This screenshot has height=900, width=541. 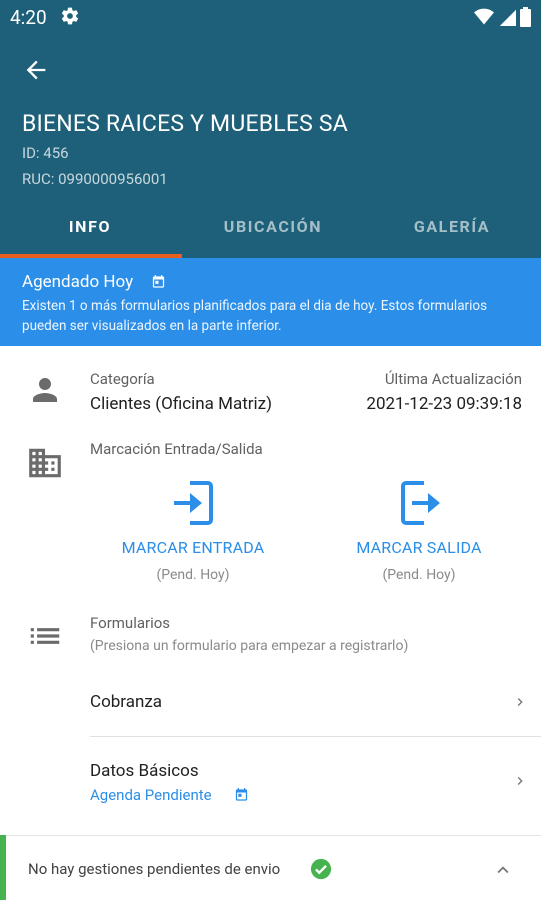 What do you see at coordinates (36, 70) in the screenshot?
I see `back-arrow-icon` at bounding box center [36, 70].